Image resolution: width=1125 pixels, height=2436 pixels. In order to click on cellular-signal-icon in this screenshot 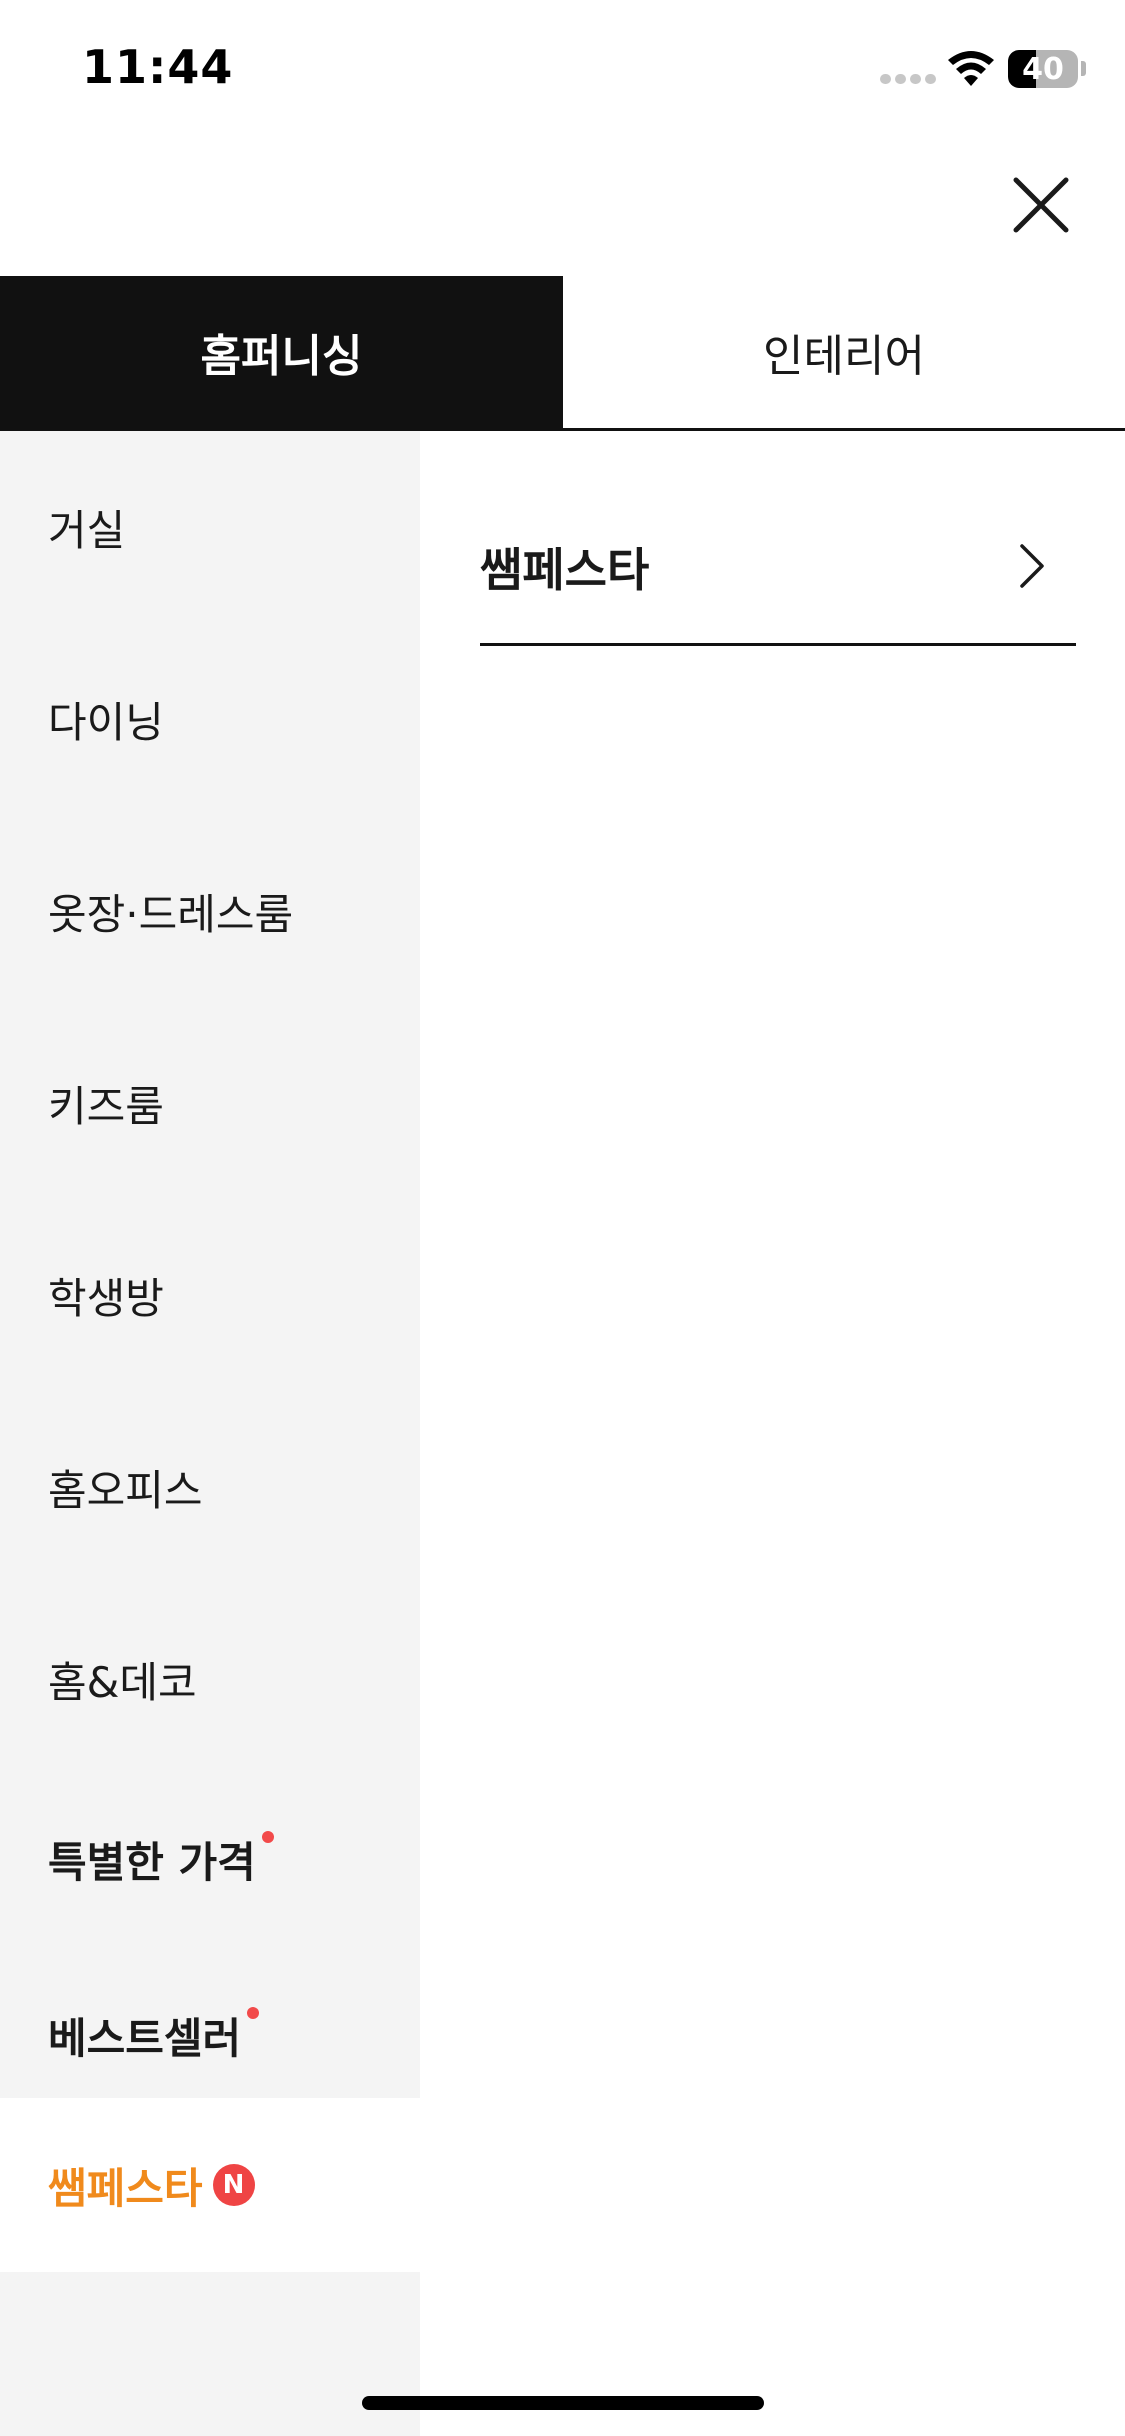, I will do `click(908, 79)`.